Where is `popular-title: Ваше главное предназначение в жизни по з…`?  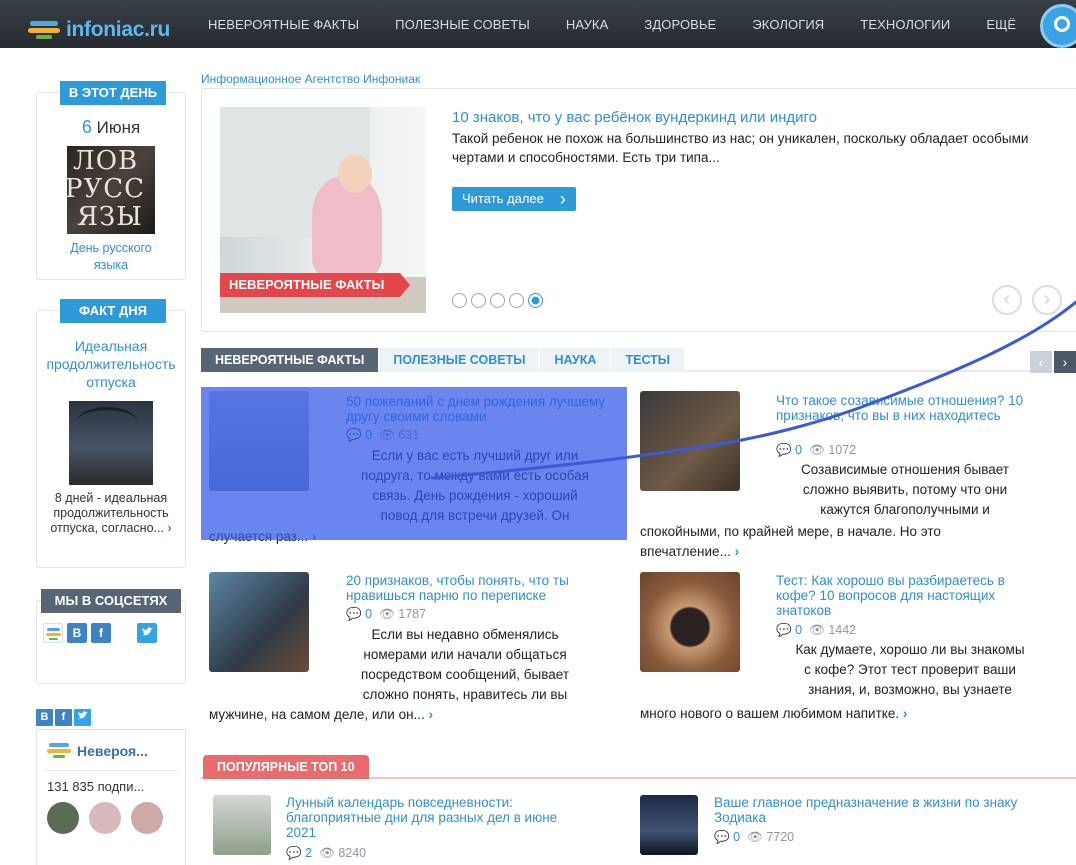
popular-title: Ваше главное предназначение в жизни по з… is located at coordinates (874, 810).